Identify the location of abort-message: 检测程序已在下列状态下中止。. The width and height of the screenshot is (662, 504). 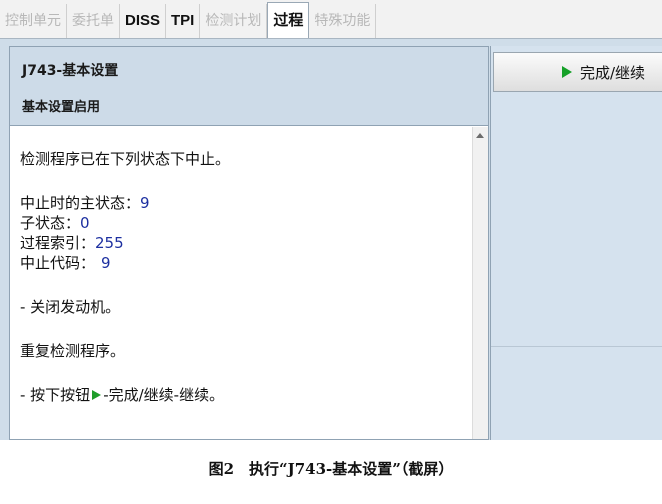
(125, 159).